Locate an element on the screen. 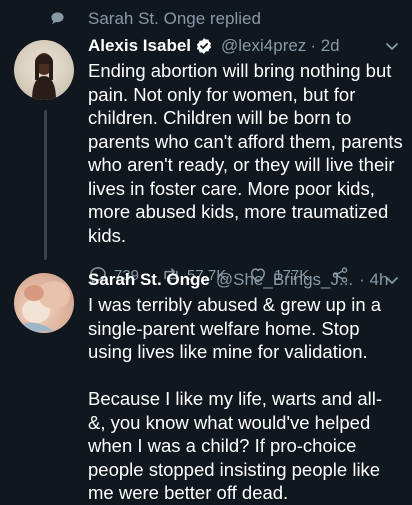  tweet-header: Sarah St. Onge @She_Brings_J... · 4h is located at coordinates (246, 280).